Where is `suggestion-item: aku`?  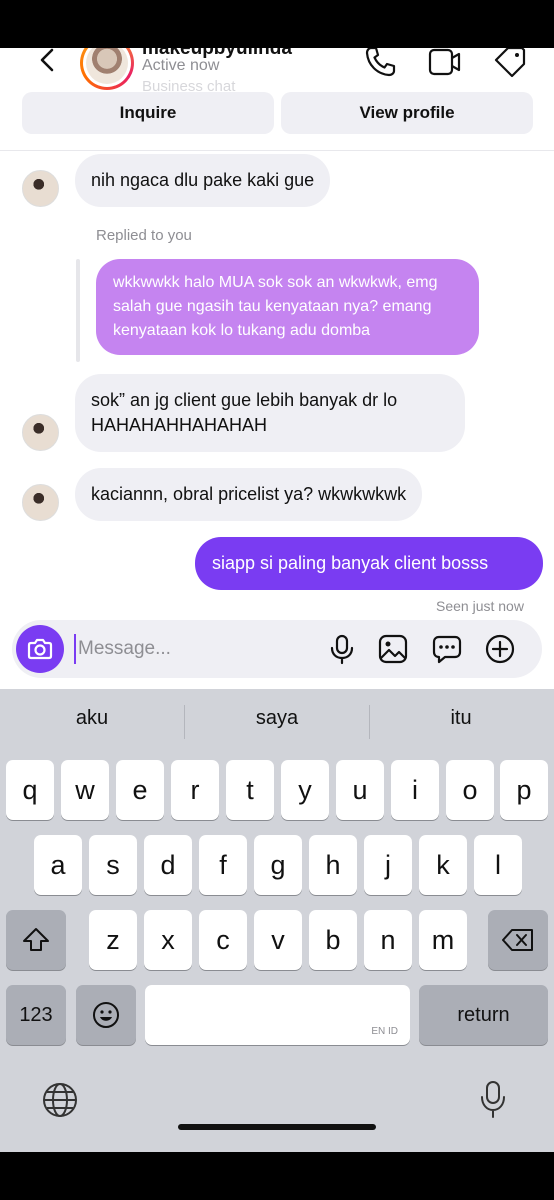
suggestion-item: aku is located at coordinates (92, 718).